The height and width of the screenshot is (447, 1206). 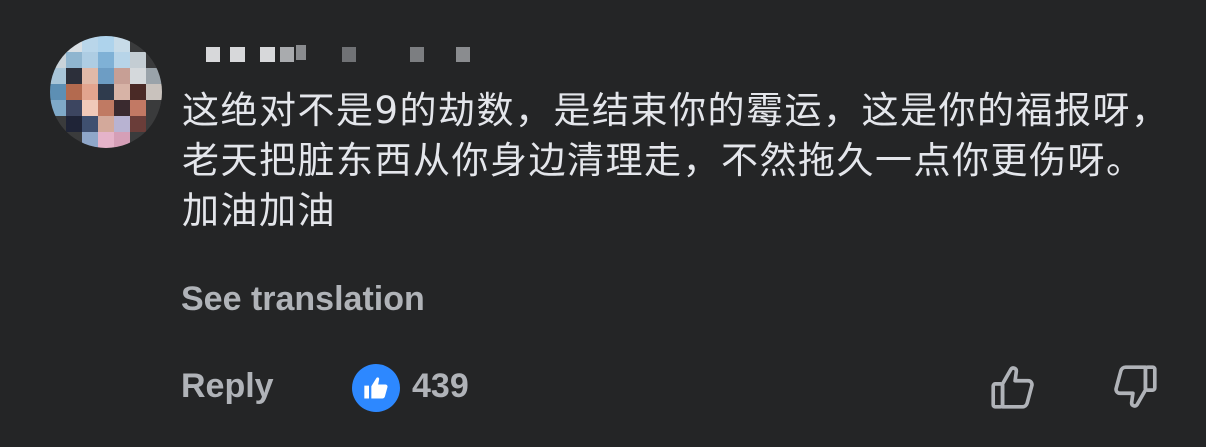 I want to click on pixelated-avatar-image, so click(x=106, y=92).